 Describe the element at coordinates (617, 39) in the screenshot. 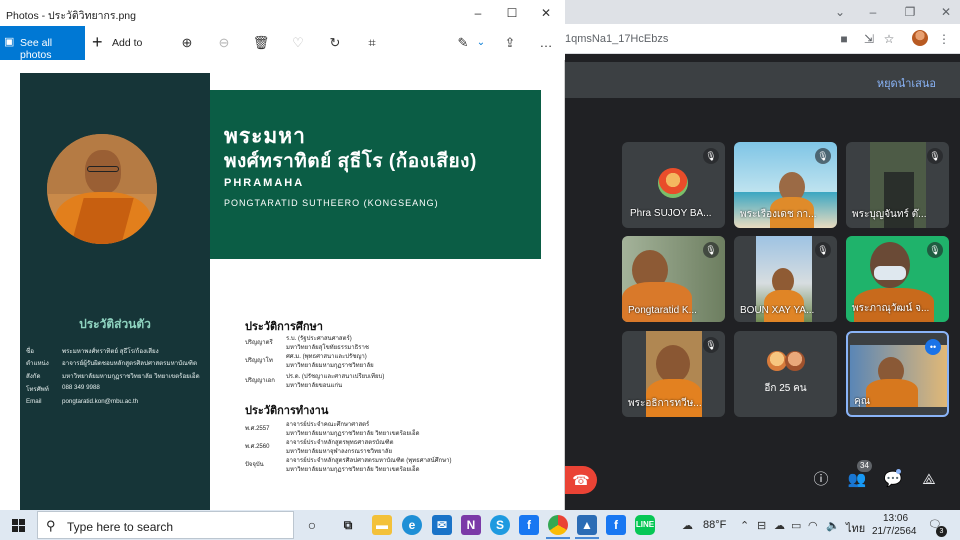

I see `url-text: 1qmsNa1_17HcEbzs` at that location.